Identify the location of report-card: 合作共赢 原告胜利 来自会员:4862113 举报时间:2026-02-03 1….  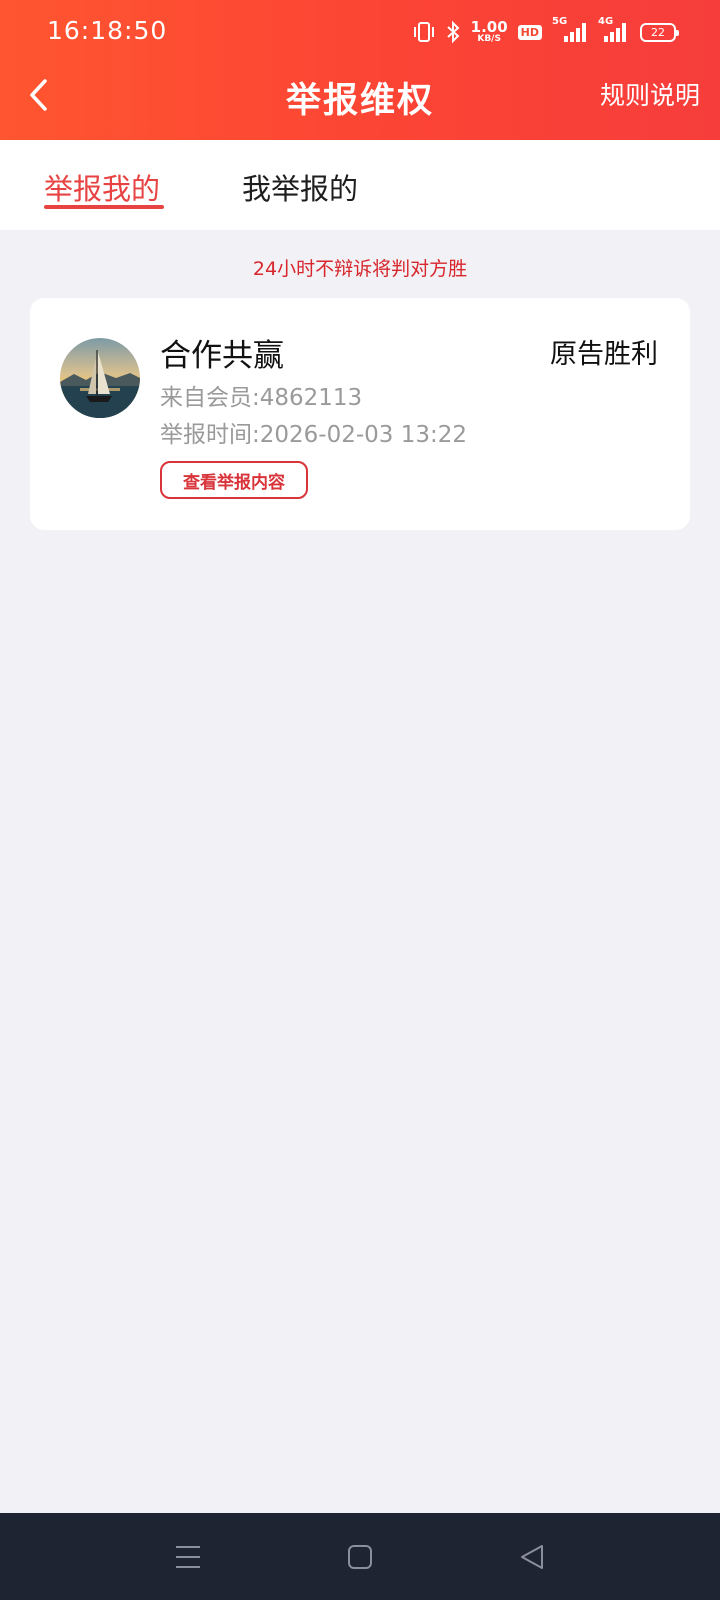
(360, 414).